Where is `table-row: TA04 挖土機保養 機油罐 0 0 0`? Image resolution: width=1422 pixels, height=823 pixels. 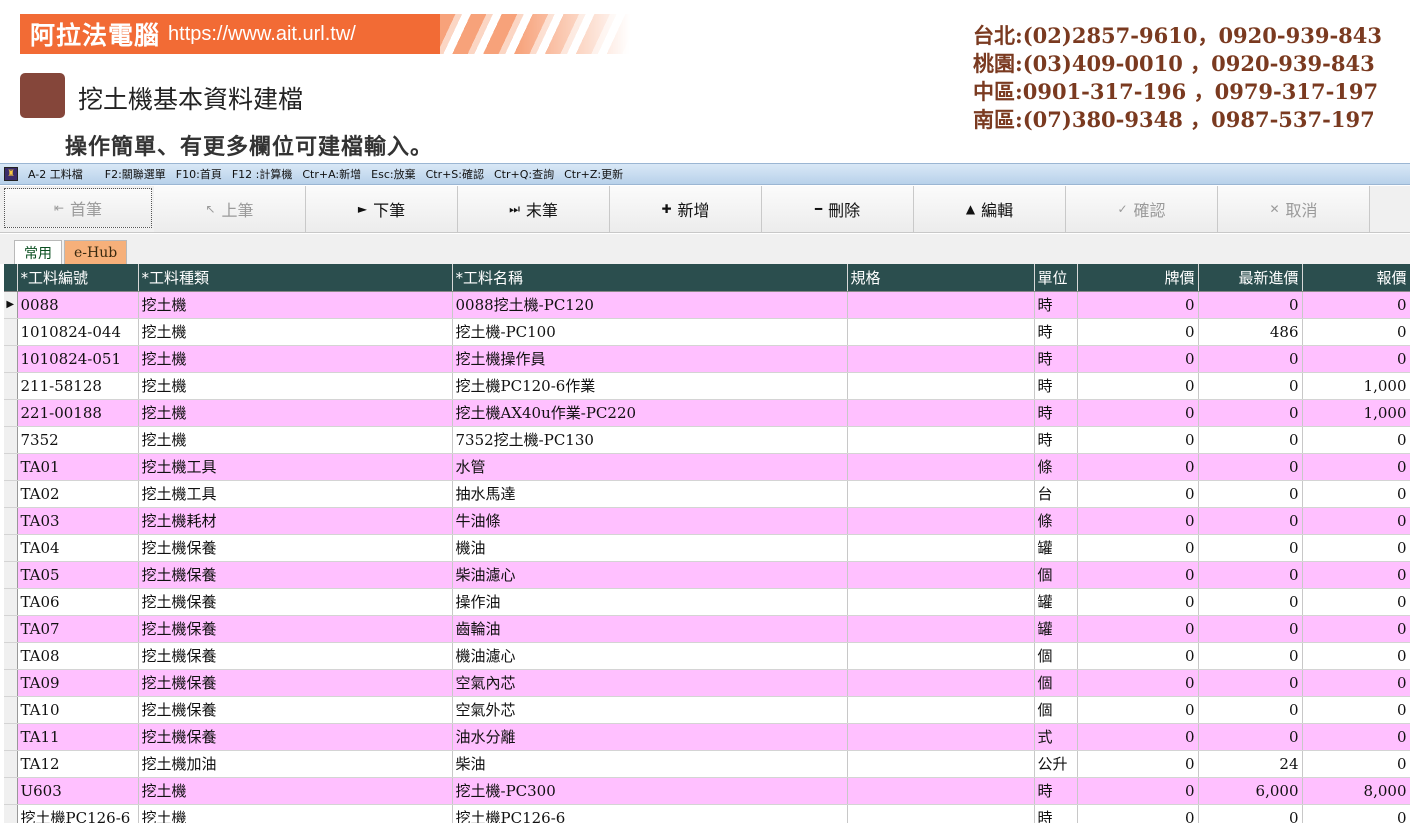 table-row: TA04 挖土機保養 機油罐 0 0 0 is located at coordinates (707, 548).